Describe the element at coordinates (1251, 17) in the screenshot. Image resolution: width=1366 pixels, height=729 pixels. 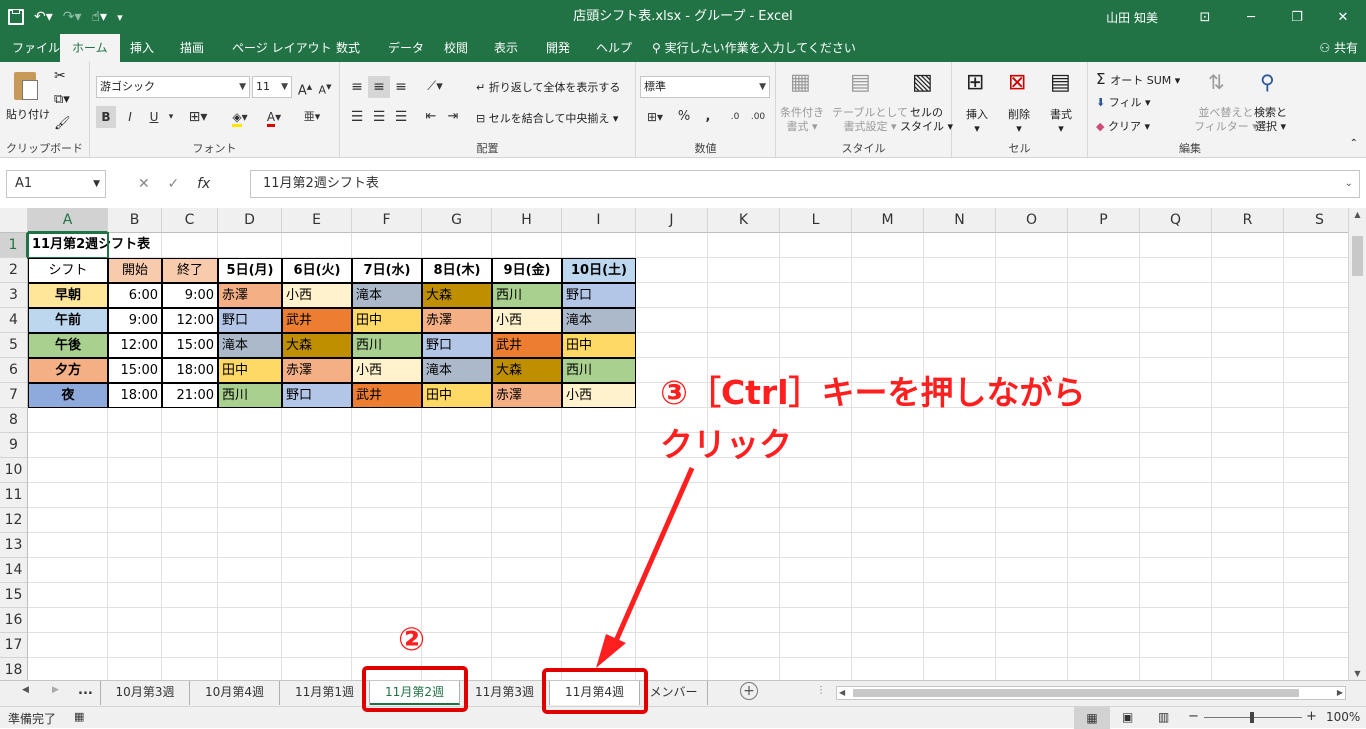
I see `minimize-icon: ─` at that location.